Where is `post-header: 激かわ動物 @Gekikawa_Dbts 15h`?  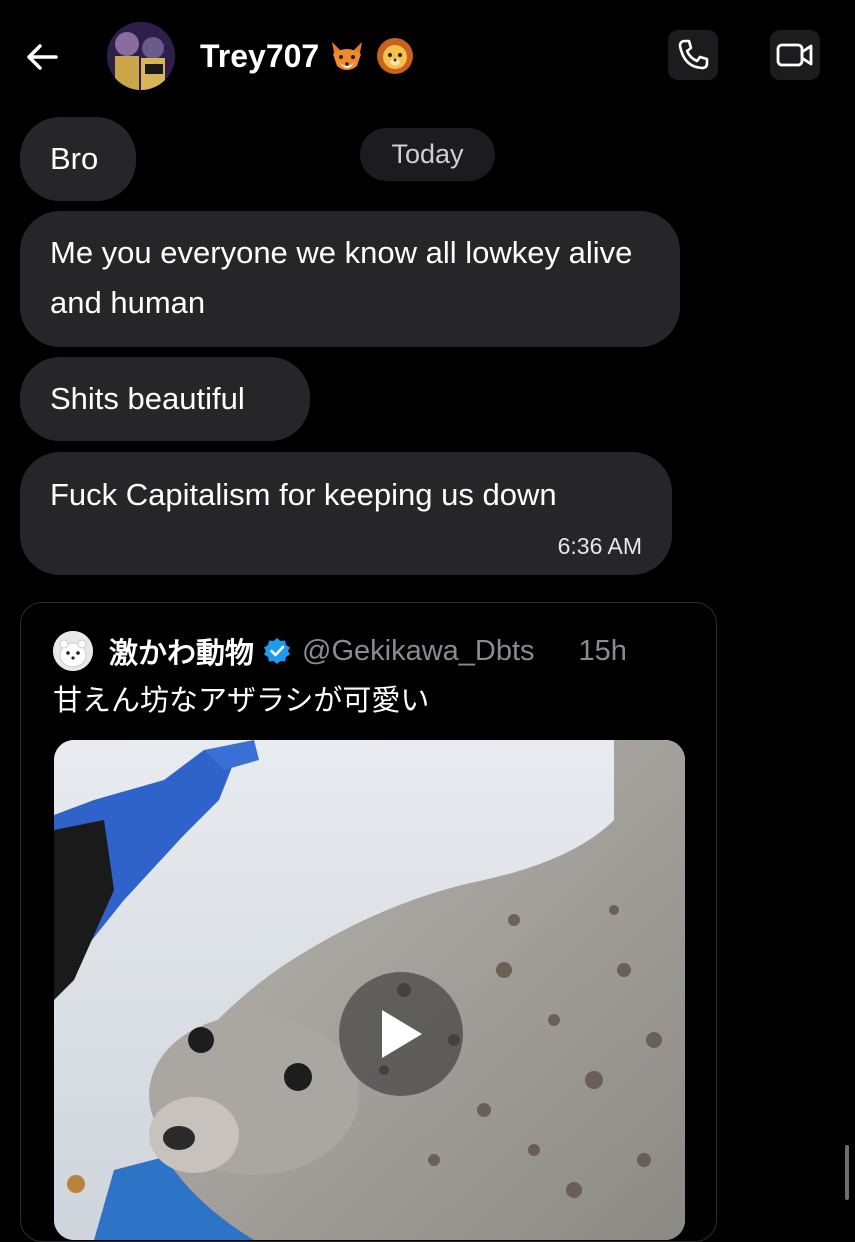 post-header: 激かわ動物 @Gekikawa_Dbts 15h is located at coordinates (340, 651).